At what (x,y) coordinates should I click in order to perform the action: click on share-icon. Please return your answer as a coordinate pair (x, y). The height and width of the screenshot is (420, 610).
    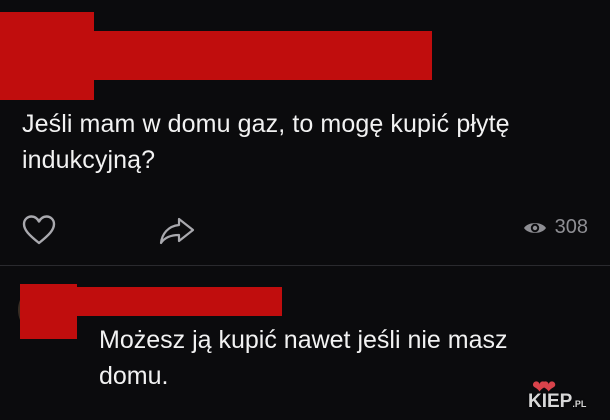
    Looking at the image, I should click on (177, 231).